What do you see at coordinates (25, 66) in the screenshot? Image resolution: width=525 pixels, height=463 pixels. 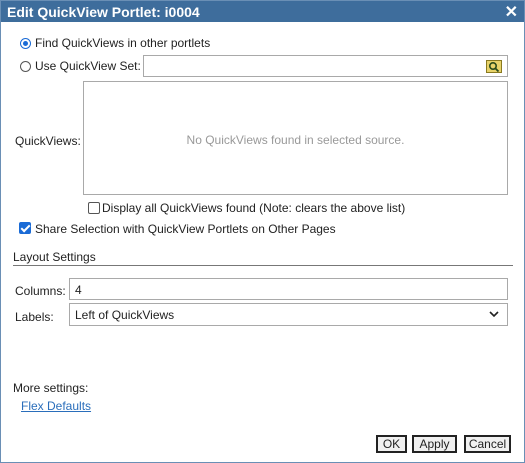 I see `use-quickview-set-radio` at bounding box center [25, 66].